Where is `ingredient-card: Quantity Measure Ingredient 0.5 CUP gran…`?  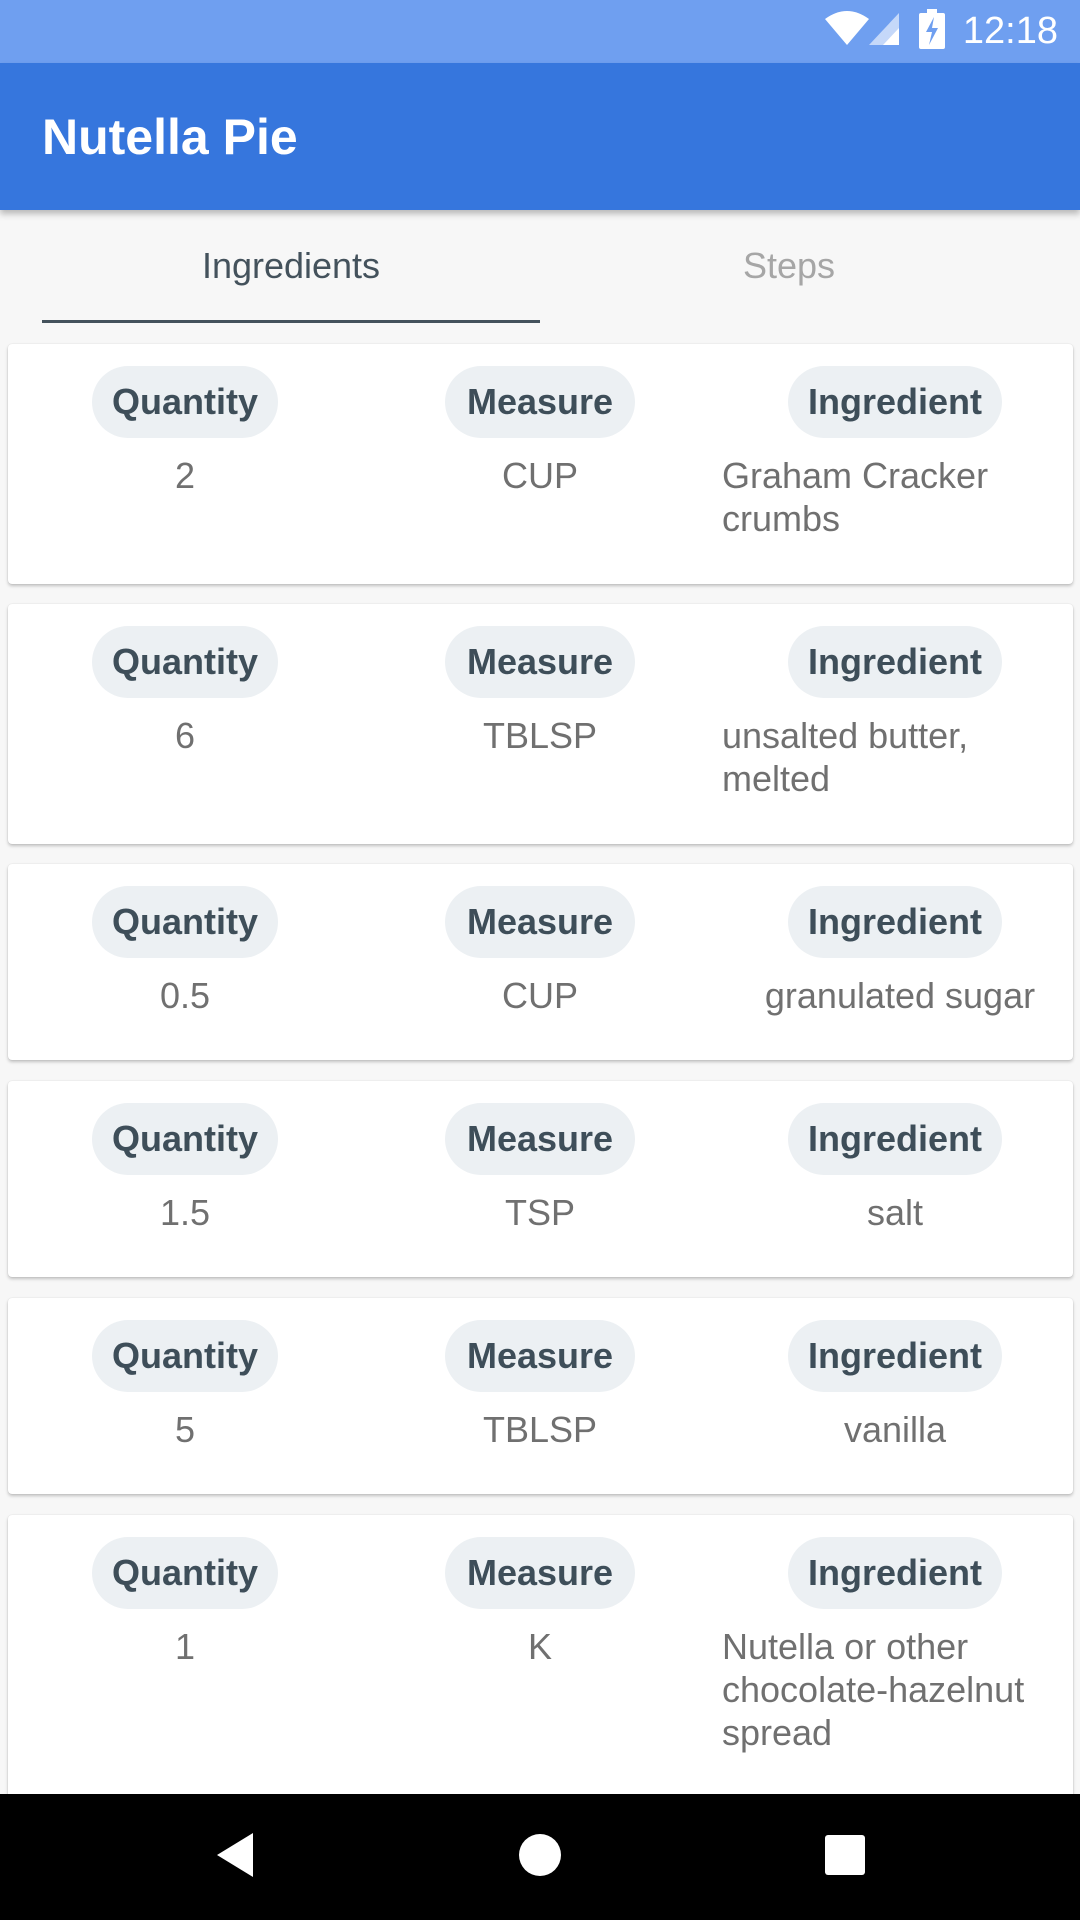 ingredient-card: Quantity Measure Ingredient 0.5 CUP gran… is located at coordinates (540, 962).